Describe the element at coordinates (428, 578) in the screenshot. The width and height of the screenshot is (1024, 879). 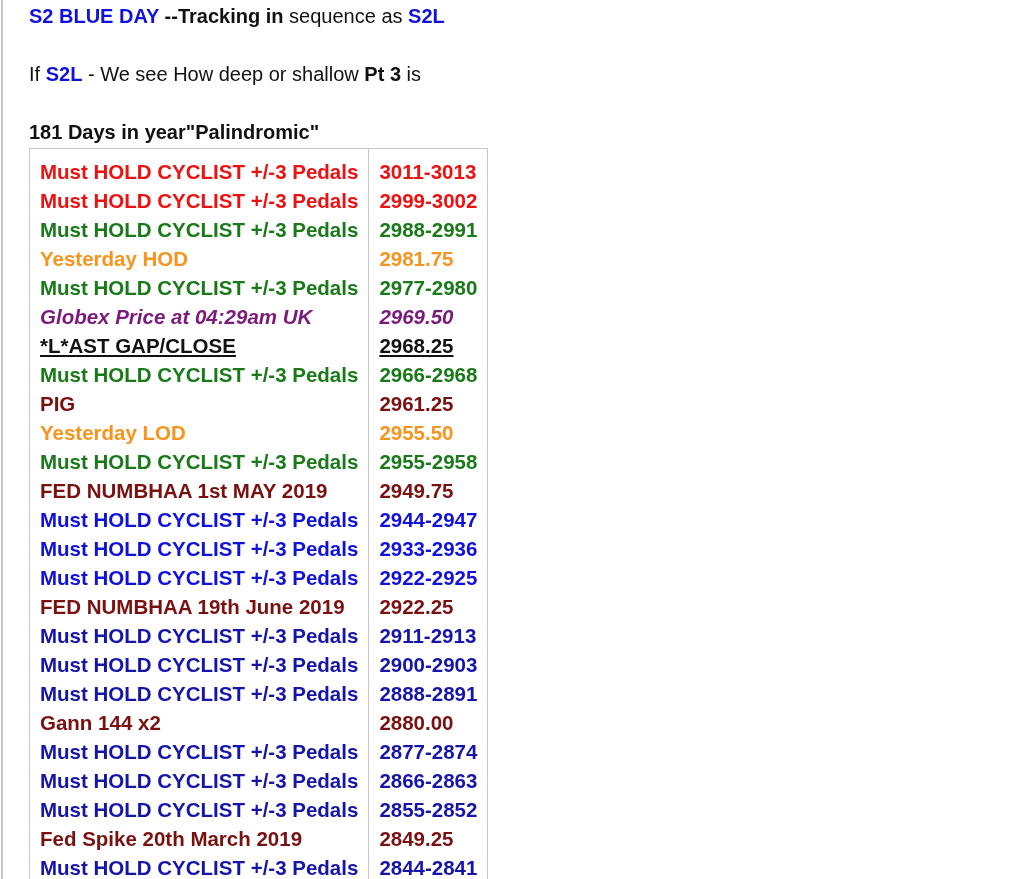
I see `level-value: 2922-2925` at that location.